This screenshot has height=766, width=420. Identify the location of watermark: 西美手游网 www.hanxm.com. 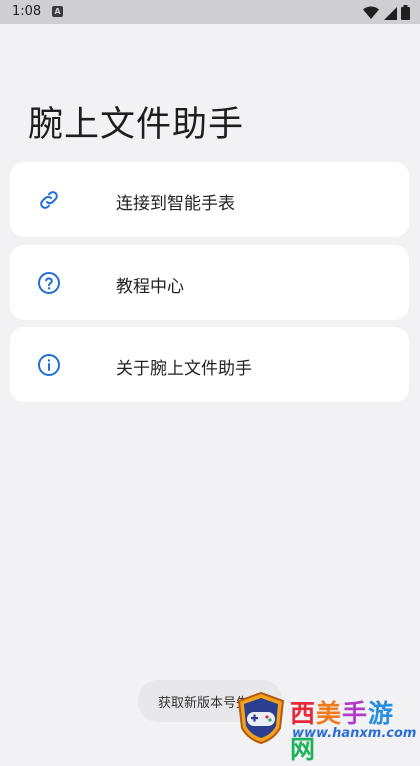
(328, 727).